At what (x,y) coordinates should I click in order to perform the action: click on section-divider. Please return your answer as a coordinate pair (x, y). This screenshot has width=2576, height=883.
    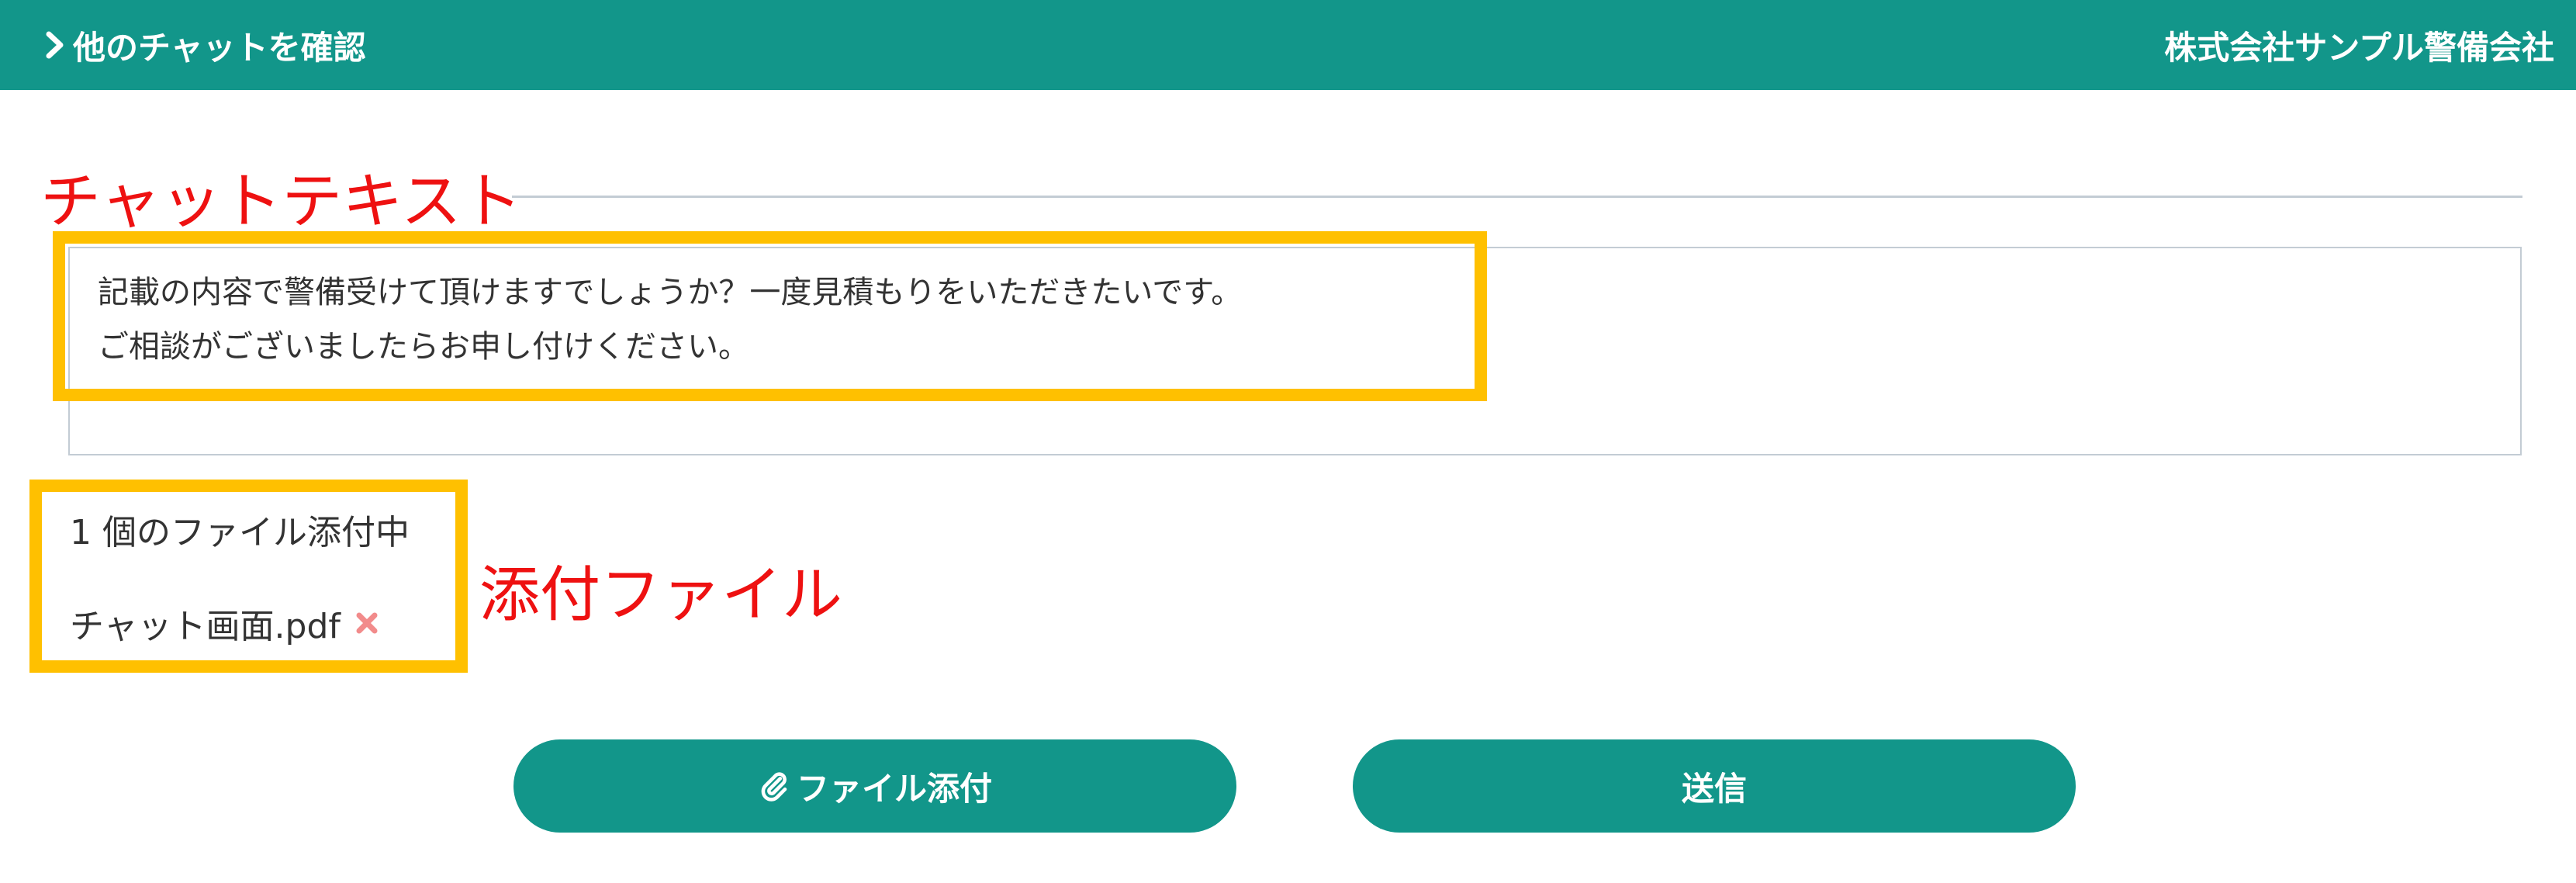
    Looking at the image, I should click on (1517, 197).